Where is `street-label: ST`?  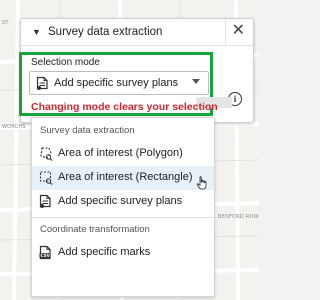 street-label: ST is located at coordinates (5, 23).